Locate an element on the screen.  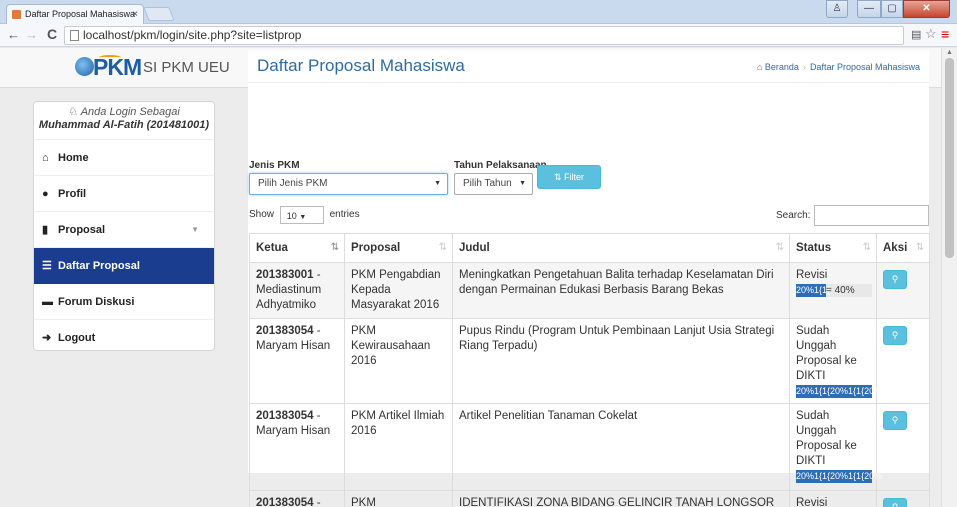
page-icon is located at coordinates (74, 35).